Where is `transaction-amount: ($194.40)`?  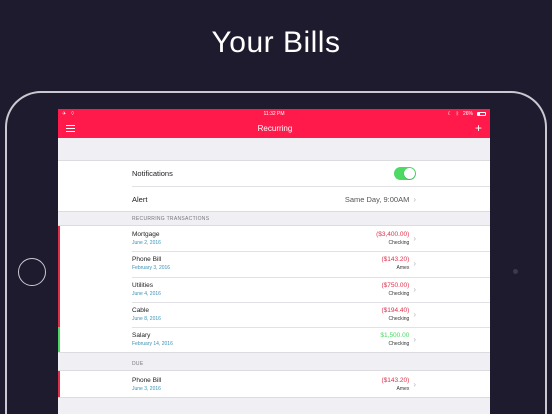
transaction-amount: ($194.40) is located at coordinates (395, 311).